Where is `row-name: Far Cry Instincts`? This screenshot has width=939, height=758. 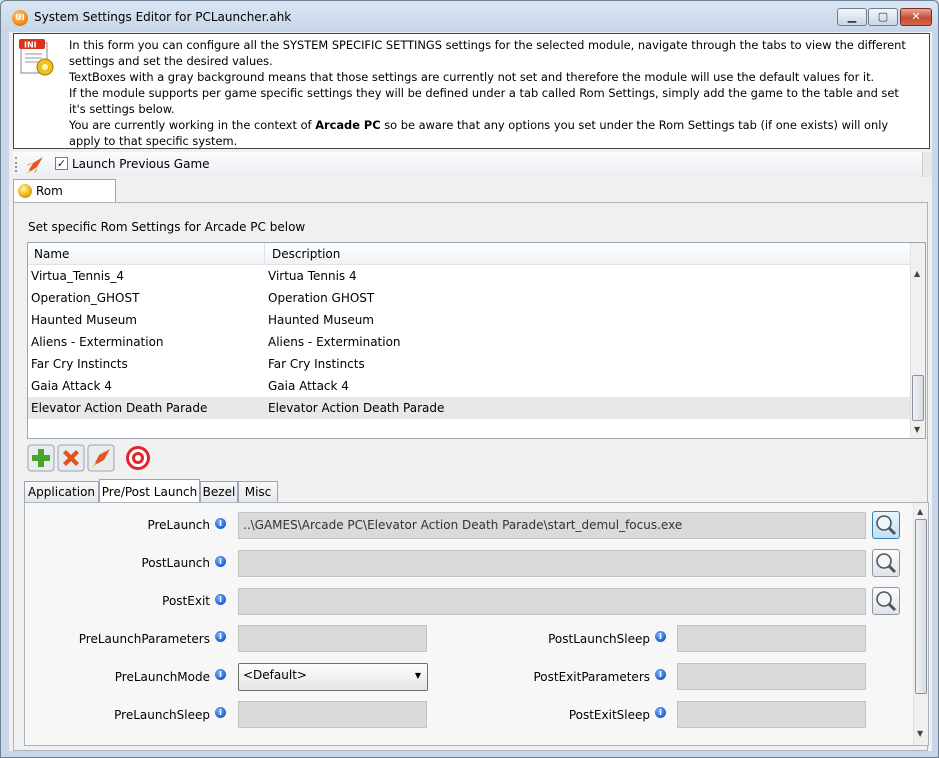
row-name: Far Cry Instincts is located at coordinates (79, 364).